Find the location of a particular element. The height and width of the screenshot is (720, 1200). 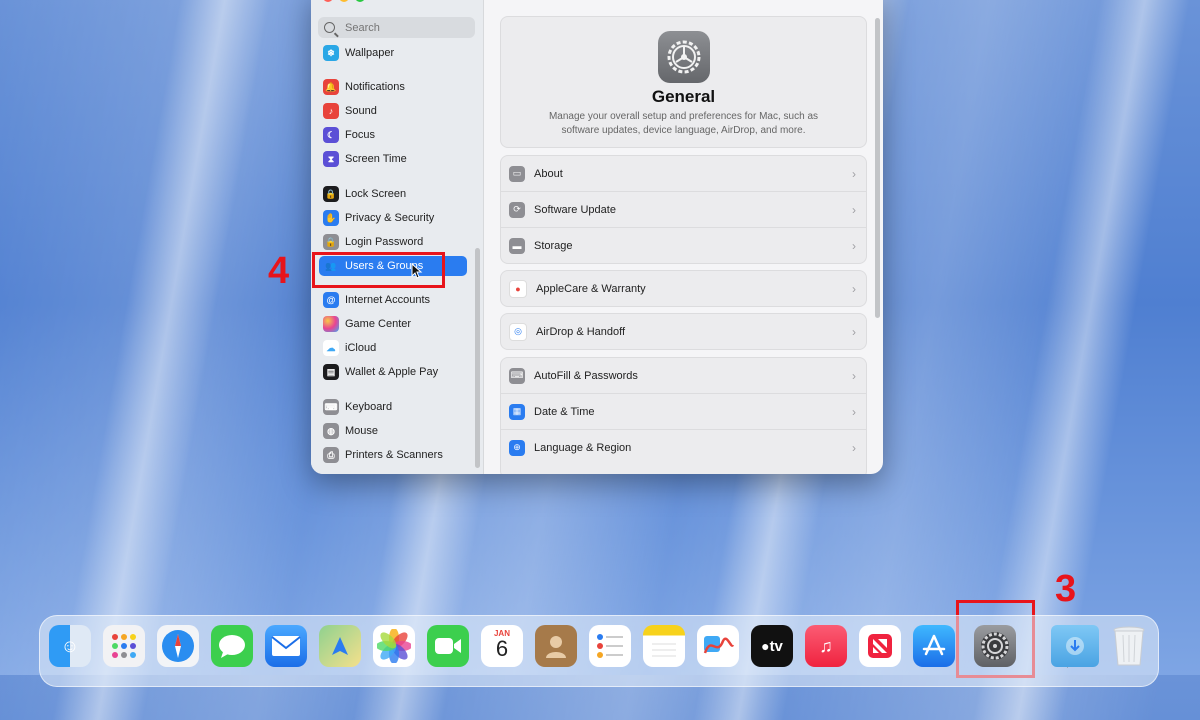

row-language-region: ⊕ Language & Region › is located at coordinates (683, 447).